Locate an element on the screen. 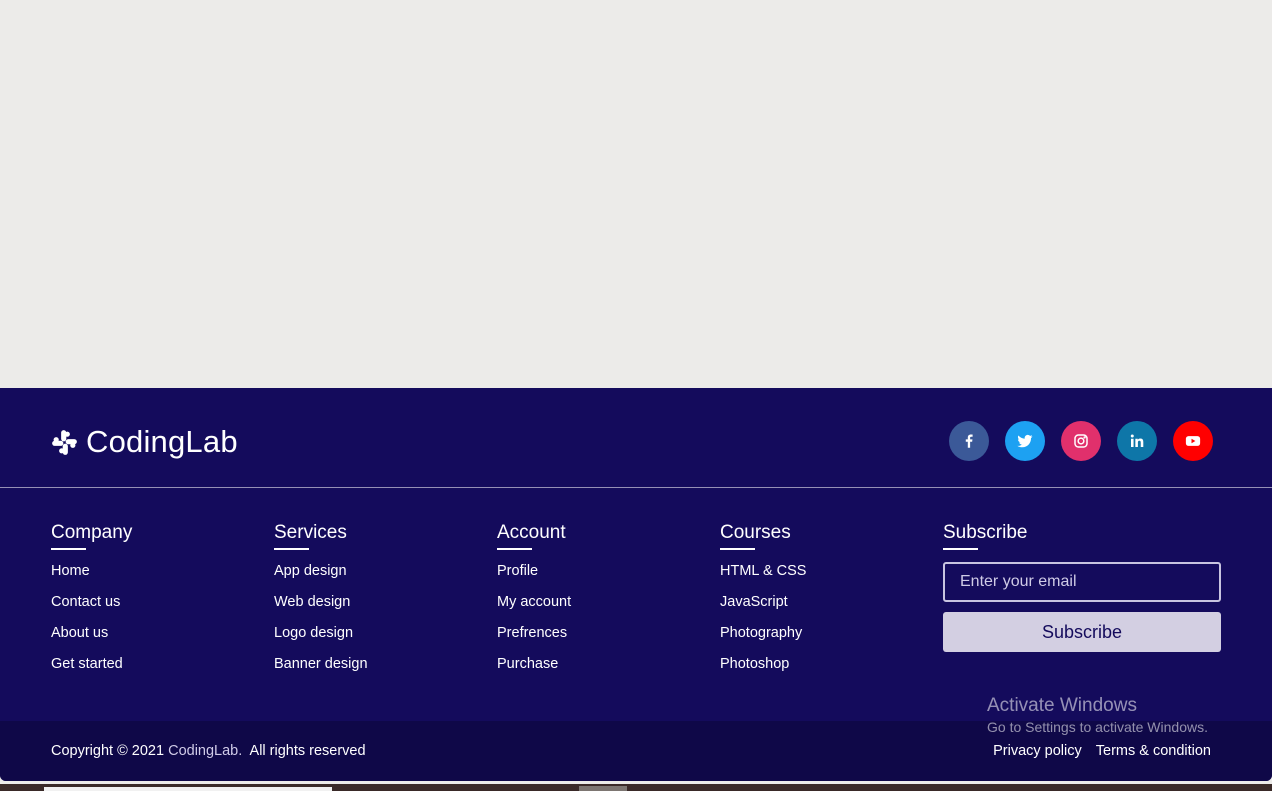 The image size is (1272, 791). link-app-design: App design is located at coordinates (321, 576).